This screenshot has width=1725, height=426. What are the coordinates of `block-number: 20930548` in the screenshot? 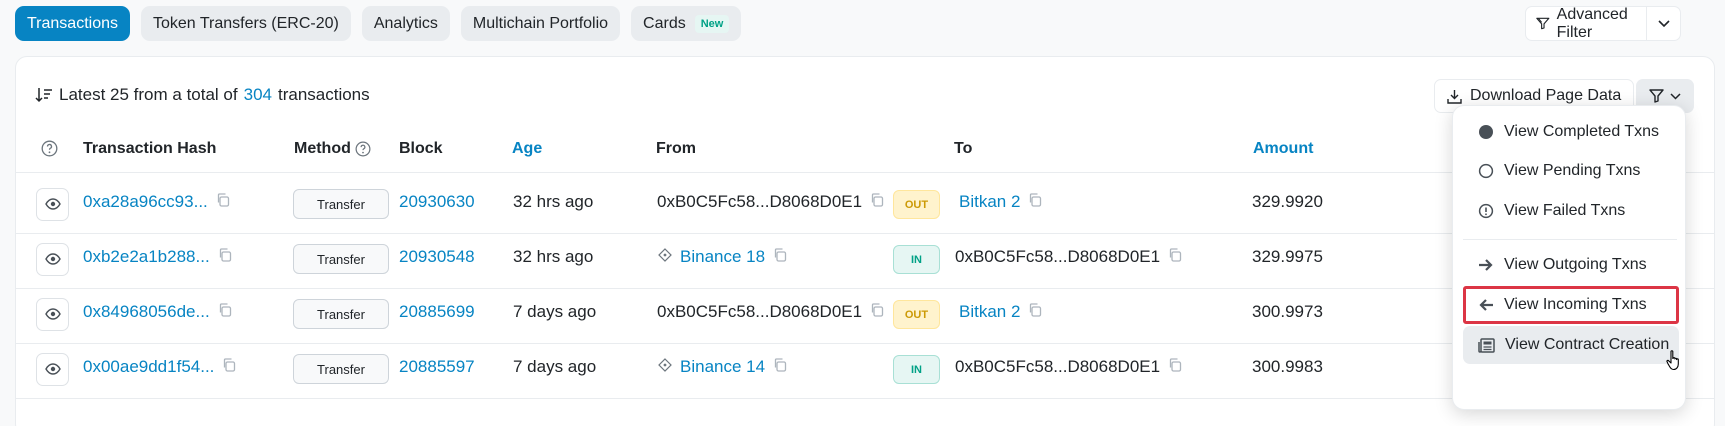 It's located at (437, 257).